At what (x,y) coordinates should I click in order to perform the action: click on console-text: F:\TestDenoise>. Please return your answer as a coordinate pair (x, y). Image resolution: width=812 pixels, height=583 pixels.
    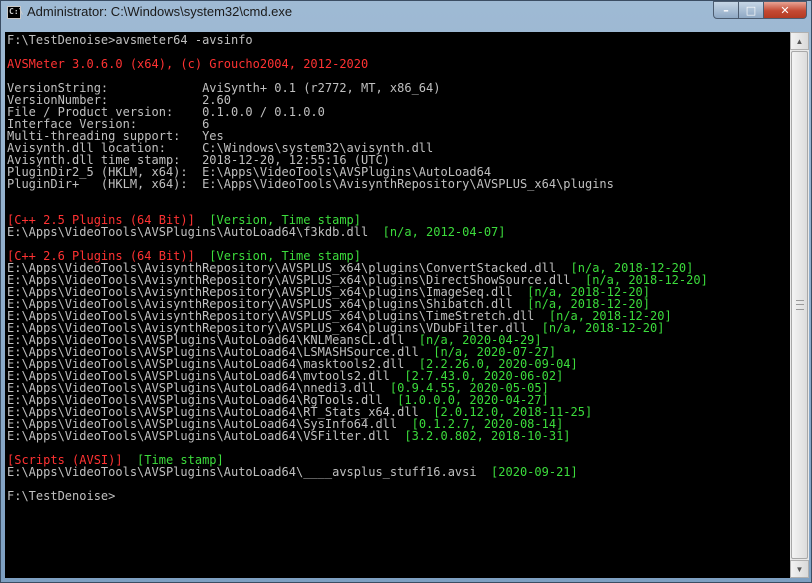
    Looking at the image, I should click on (61, 496).